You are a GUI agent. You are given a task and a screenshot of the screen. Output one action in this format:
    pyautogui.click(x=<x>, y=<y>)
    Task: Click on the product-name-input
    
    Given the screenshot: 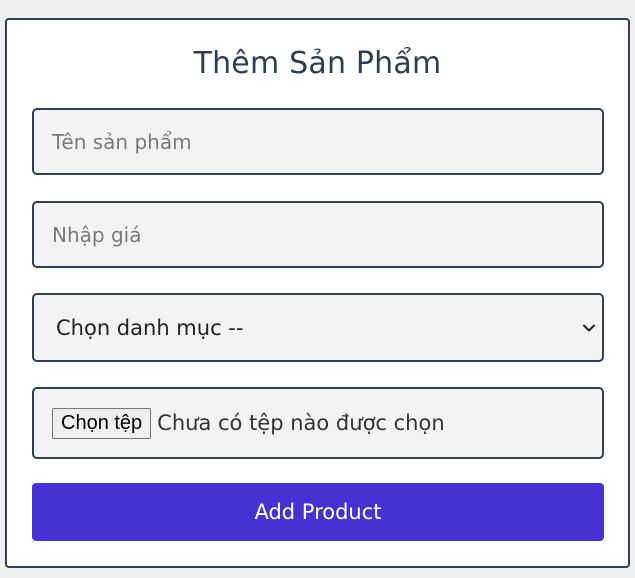 What is the action you would take?
    pyautogui.click(x=318, y=141)
    